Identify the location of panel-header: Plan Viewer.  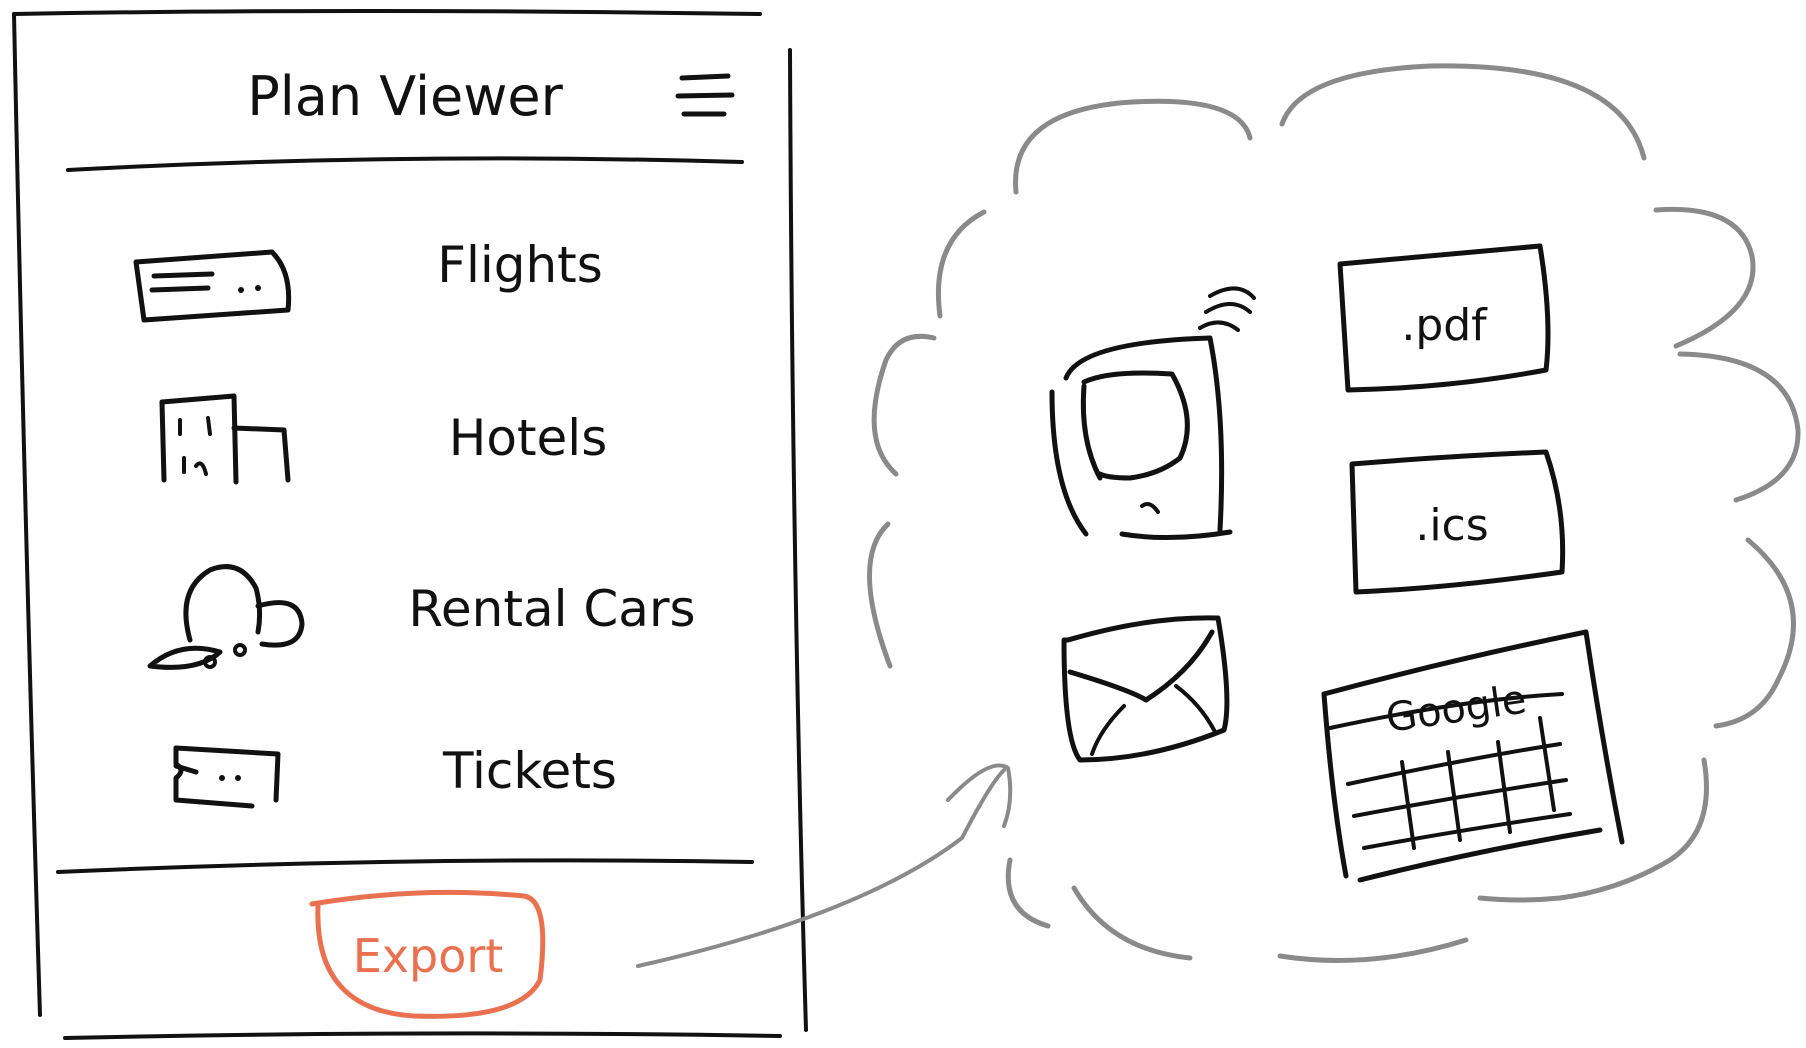
(405, 118).